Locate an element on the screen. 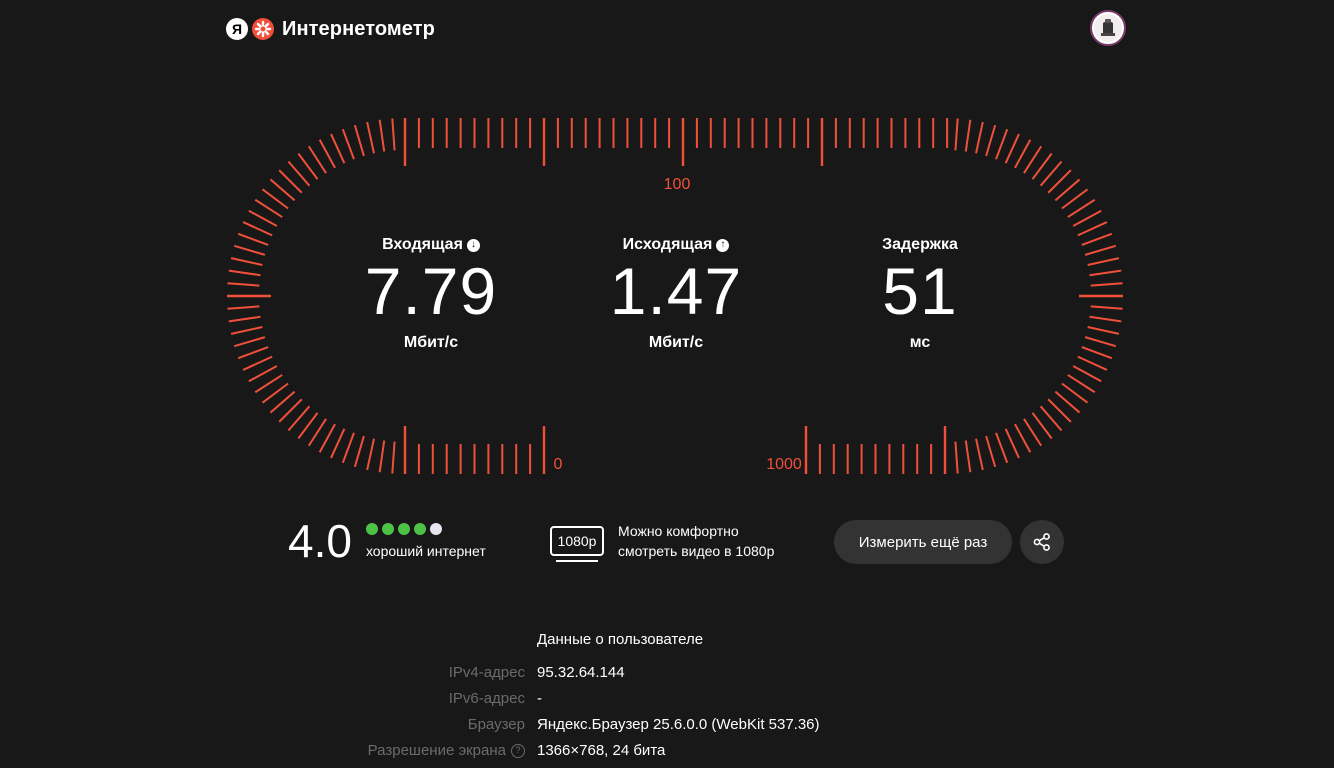 This screenshot has width=1334, height=768. info-key: Разрешение экрана ? is located at coordinates (446, 750).